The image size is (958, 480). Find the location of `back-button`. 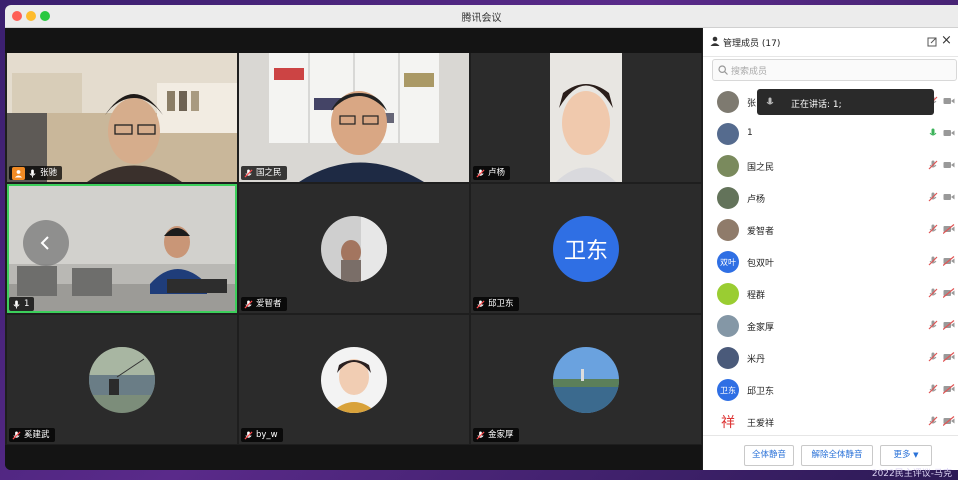

back-button is located at coordinates (46, 243).